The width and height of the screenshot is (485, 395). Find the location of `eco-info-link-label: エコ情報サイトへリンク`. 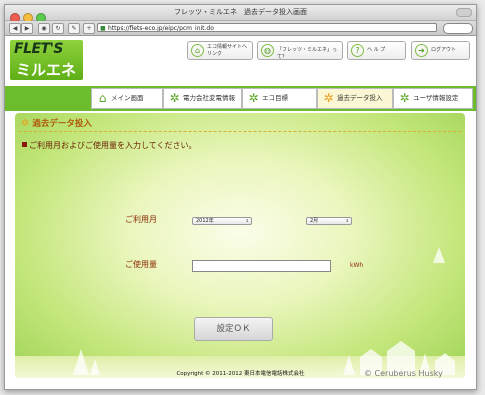

eco-info-link-label: エコ情報サイトへリンク is located at coordinates (227, 50).